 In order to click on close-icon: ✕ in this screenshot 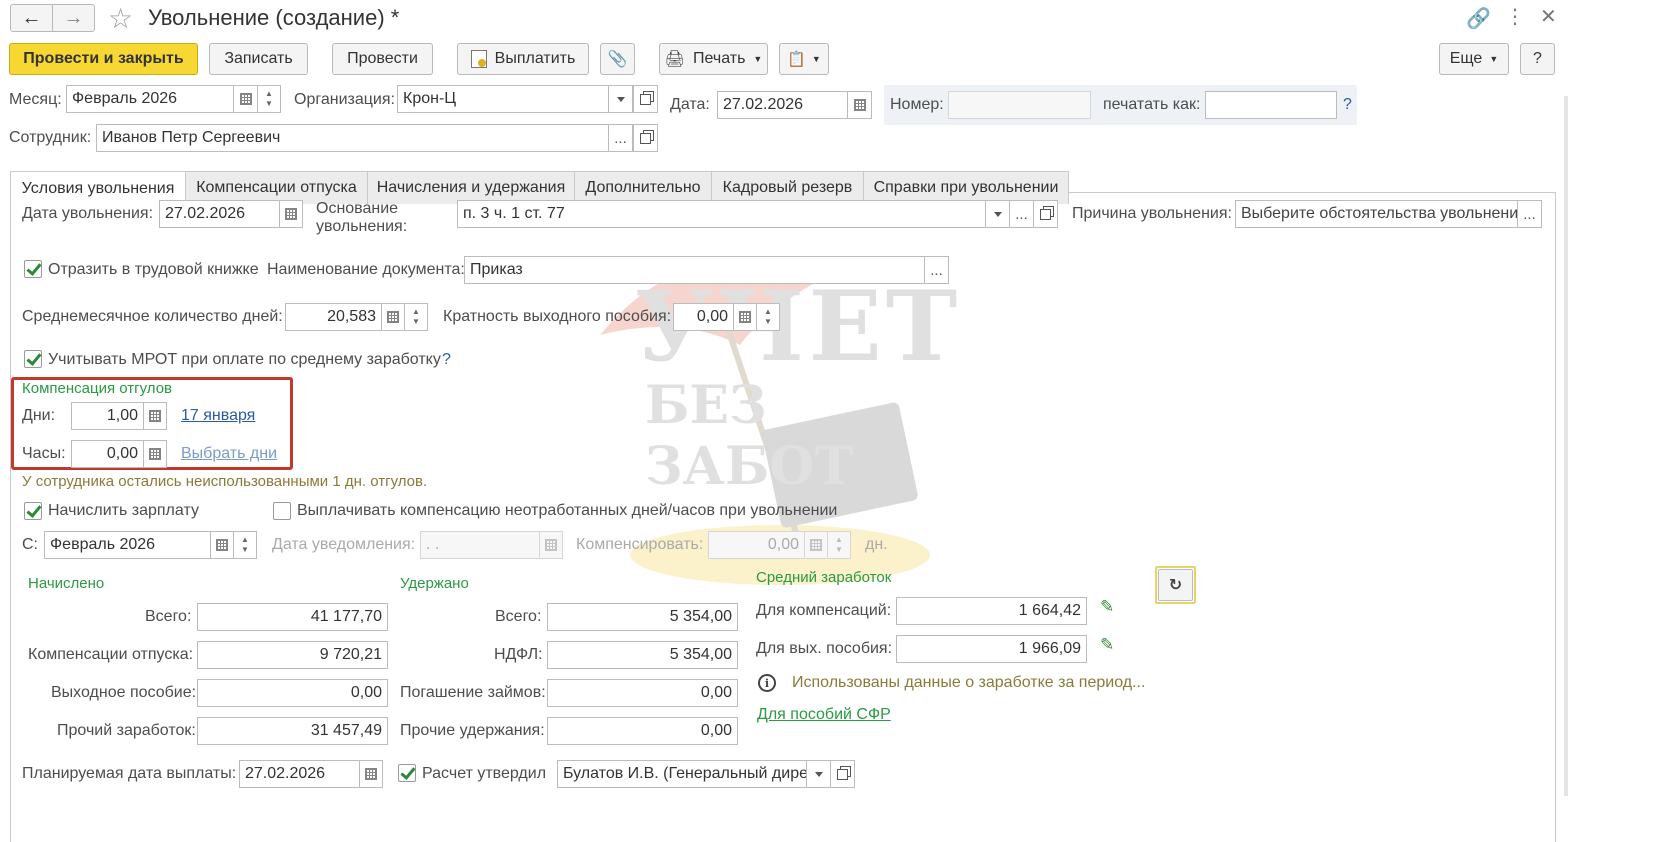, I will do `click(1548, 16)`.